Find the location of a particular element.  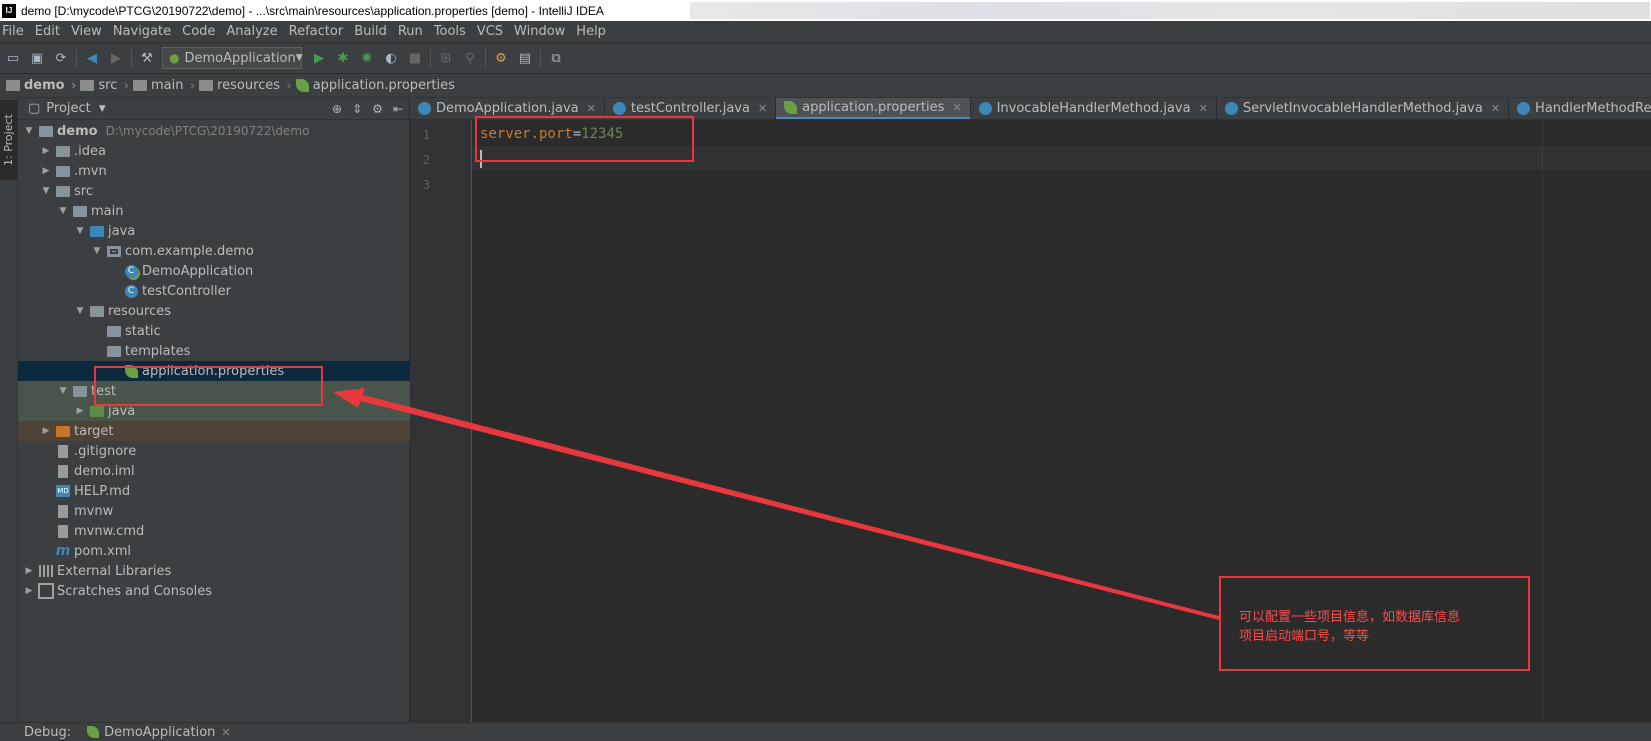

menu-file: File is located at coordinates (13, 31).